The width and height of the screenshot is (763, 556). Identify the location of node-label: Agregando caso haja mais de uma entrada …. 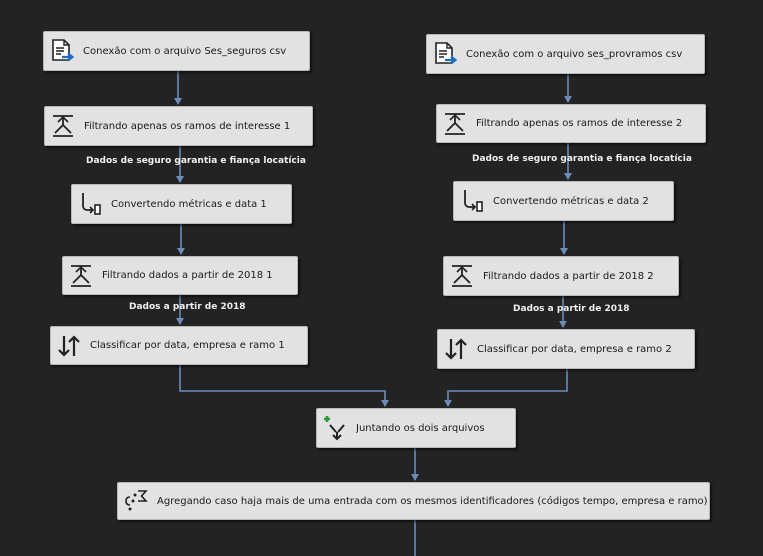
(432, 501).